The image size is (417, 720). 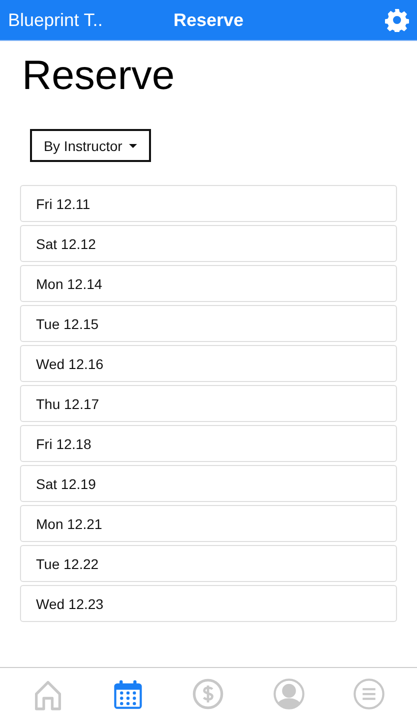 I want to click on date-row: Sat 12.19, so click(x=208, y=483).